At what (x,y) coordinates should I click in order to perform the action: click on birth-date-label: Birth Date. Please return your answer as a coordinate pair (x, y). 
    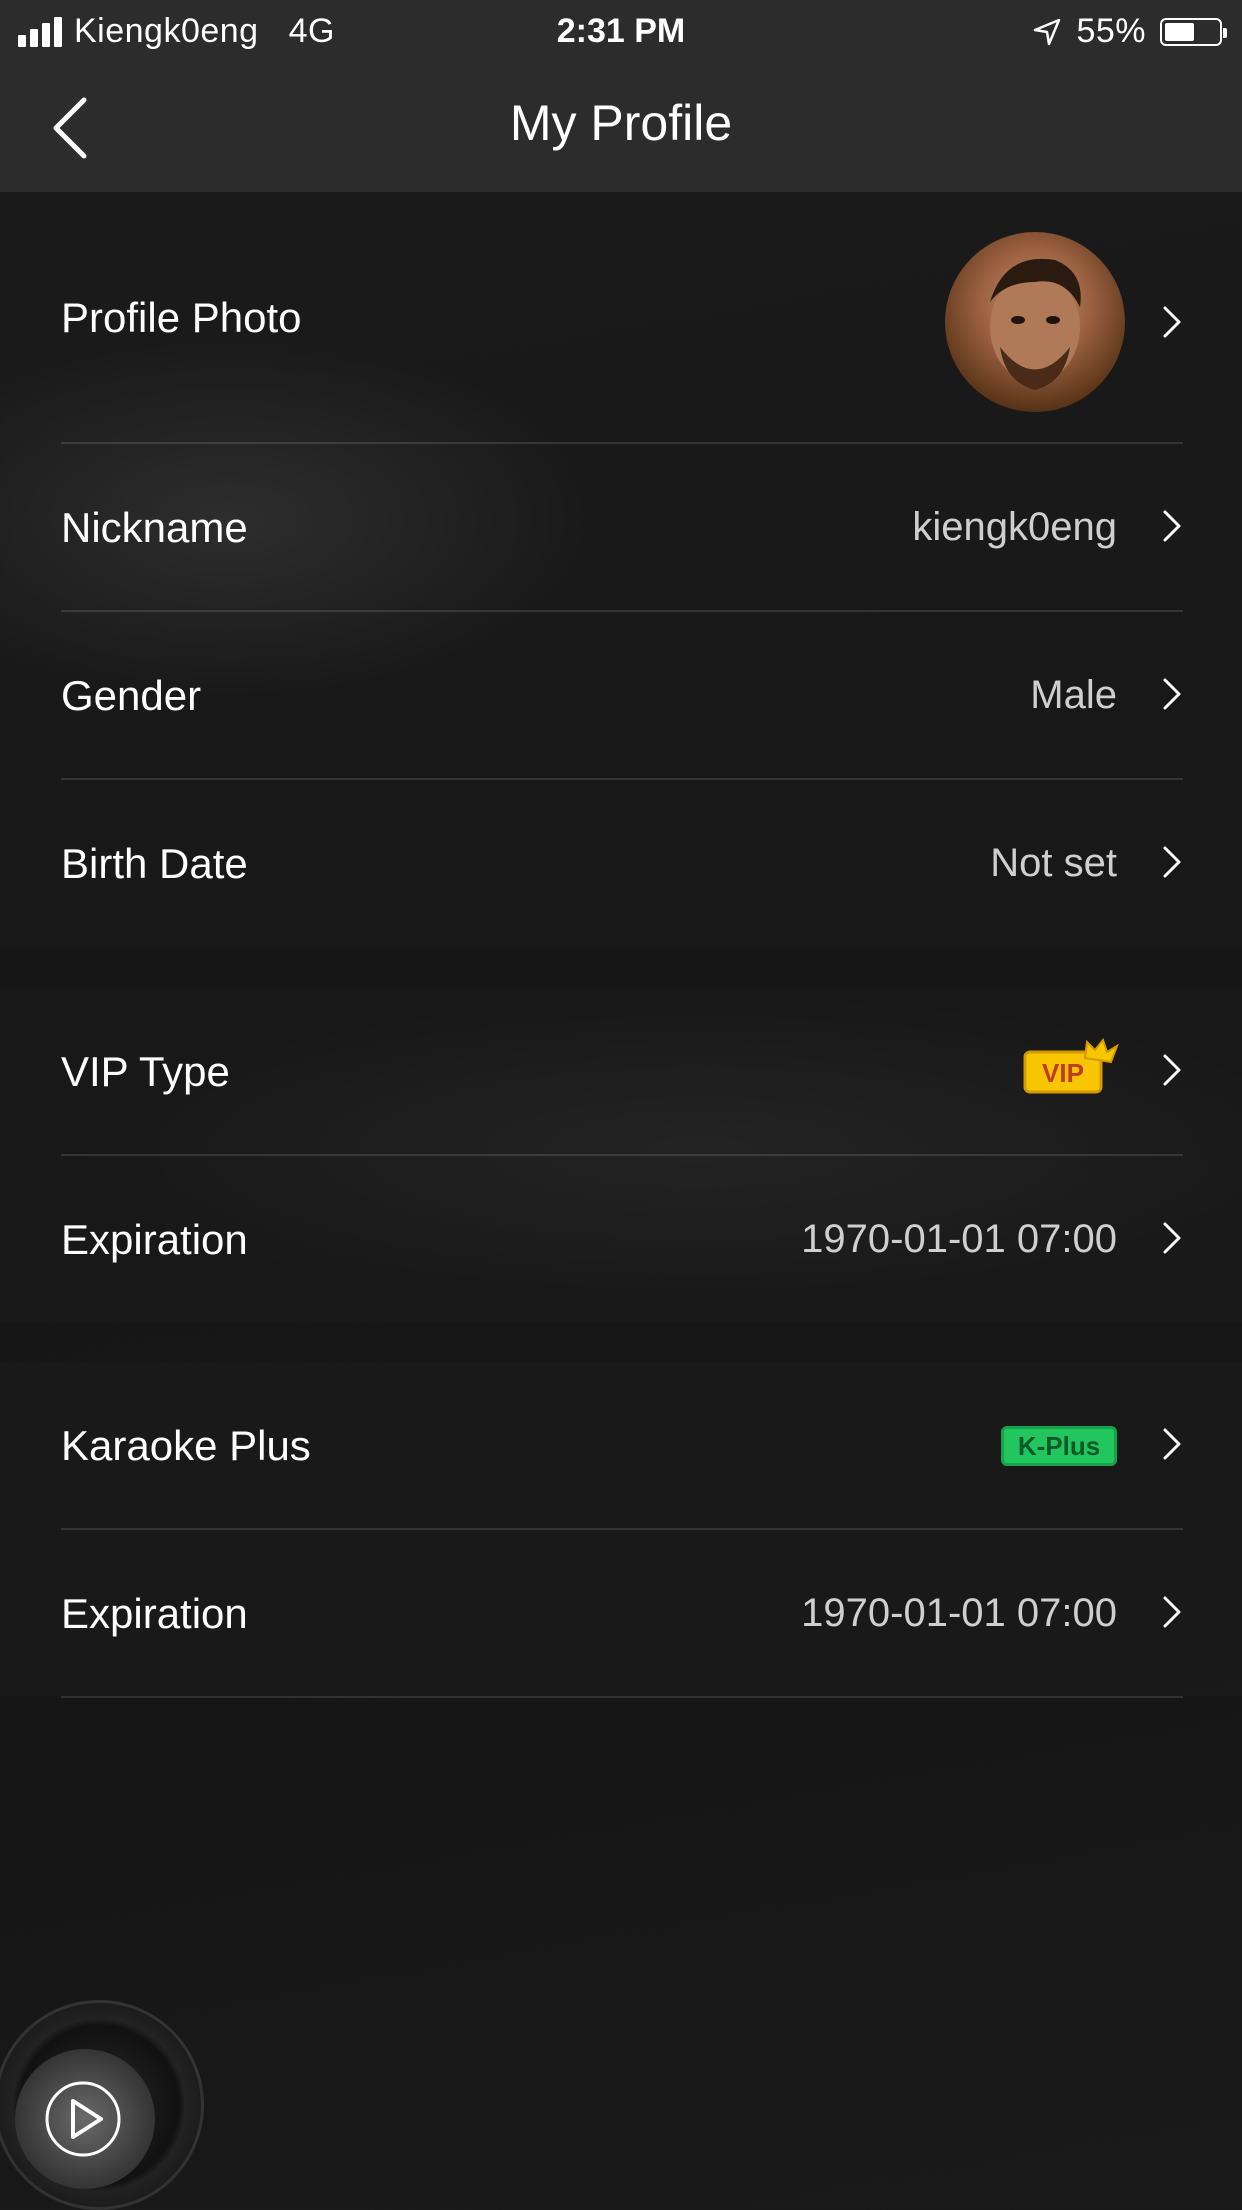
    Looking at the image, I should click on (154, 863).